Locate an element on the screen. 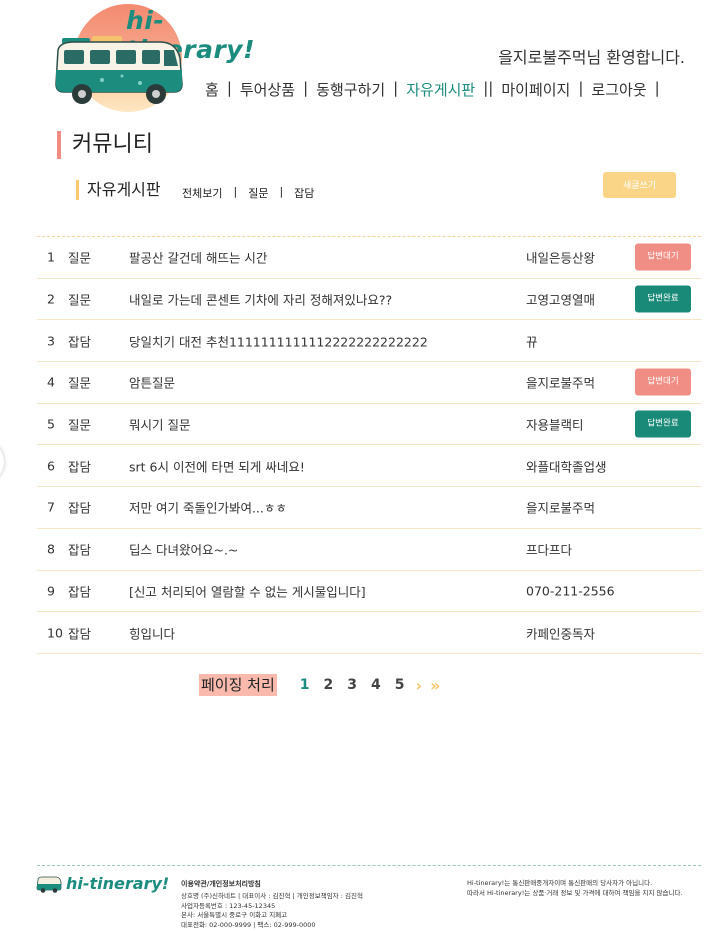 Image resolution: width=721 pixels, height=931 pixels. page-1-link: 1 is located at coordinates (305, 685).